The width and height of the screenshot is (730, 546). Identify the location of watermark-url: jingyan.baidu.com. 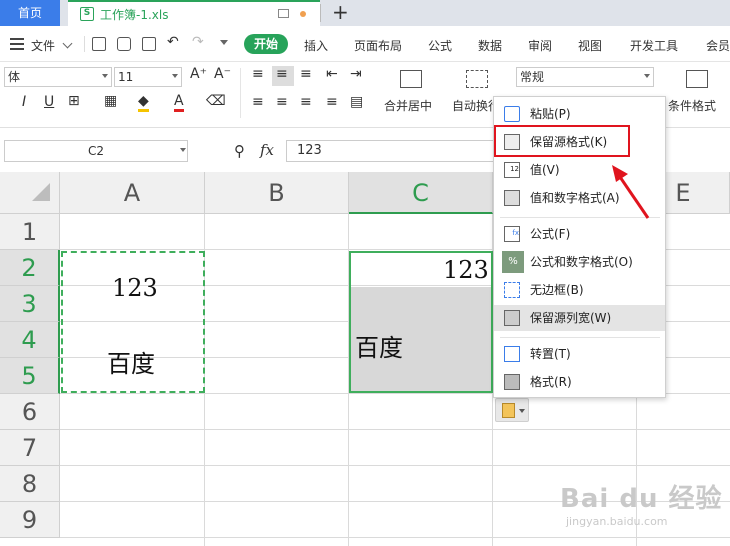
(617, 521).